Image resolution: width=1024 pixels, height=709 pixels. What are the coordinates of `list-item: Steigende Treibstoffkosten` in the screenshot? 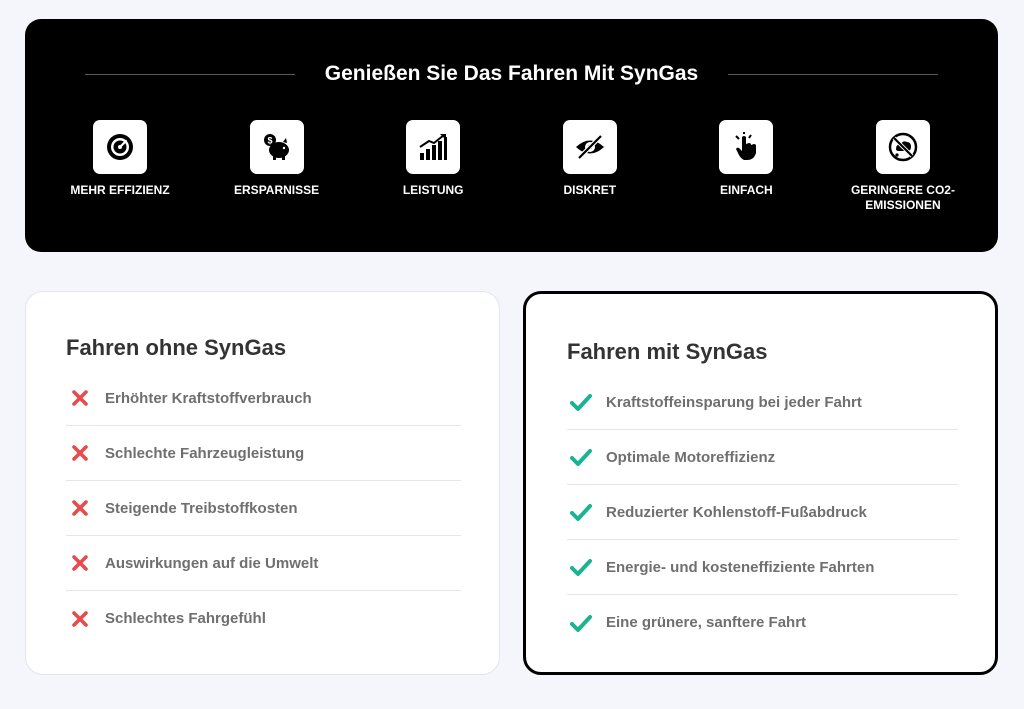 It's located at (263, 508).